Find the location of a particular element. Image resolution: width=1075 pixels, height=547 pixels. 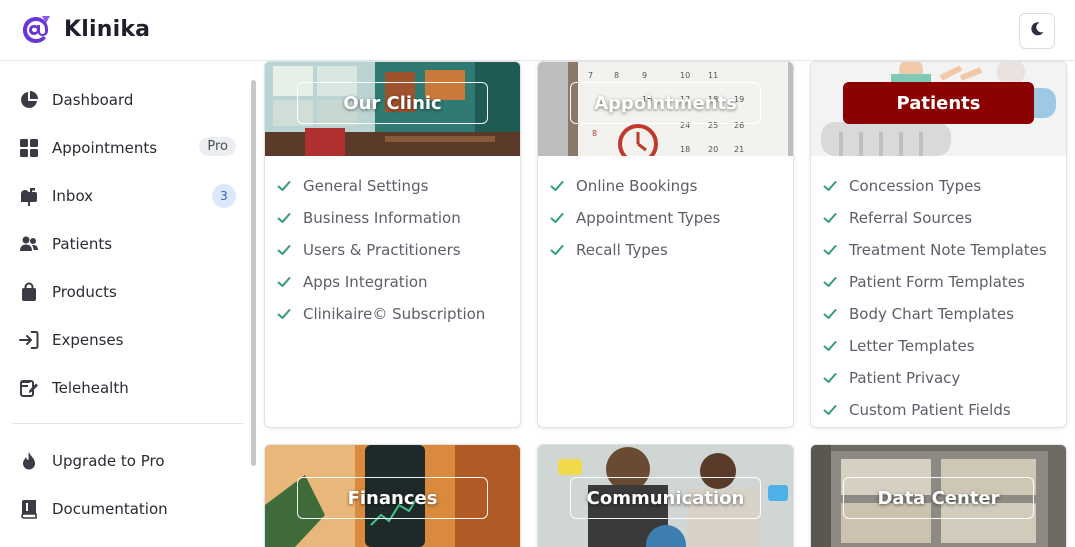

list-item: Clinikaire© Subscription is located at coordinates (381, 314).